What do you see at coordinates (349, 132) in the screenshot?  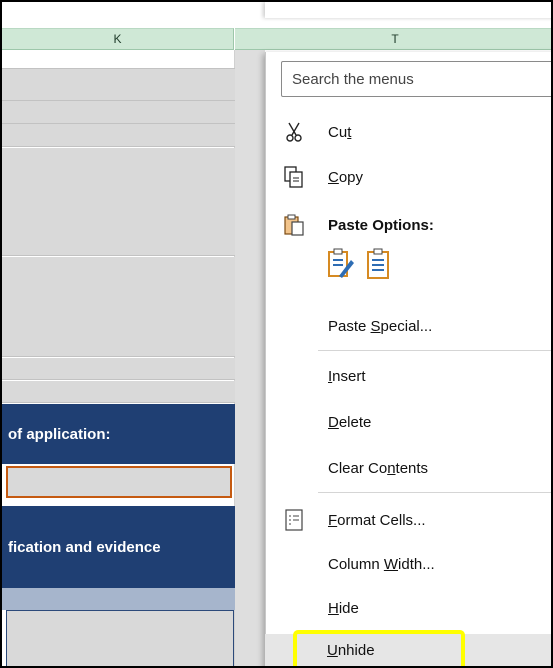 I see `cut-label-accel: t` at bounding box center [349, 132].